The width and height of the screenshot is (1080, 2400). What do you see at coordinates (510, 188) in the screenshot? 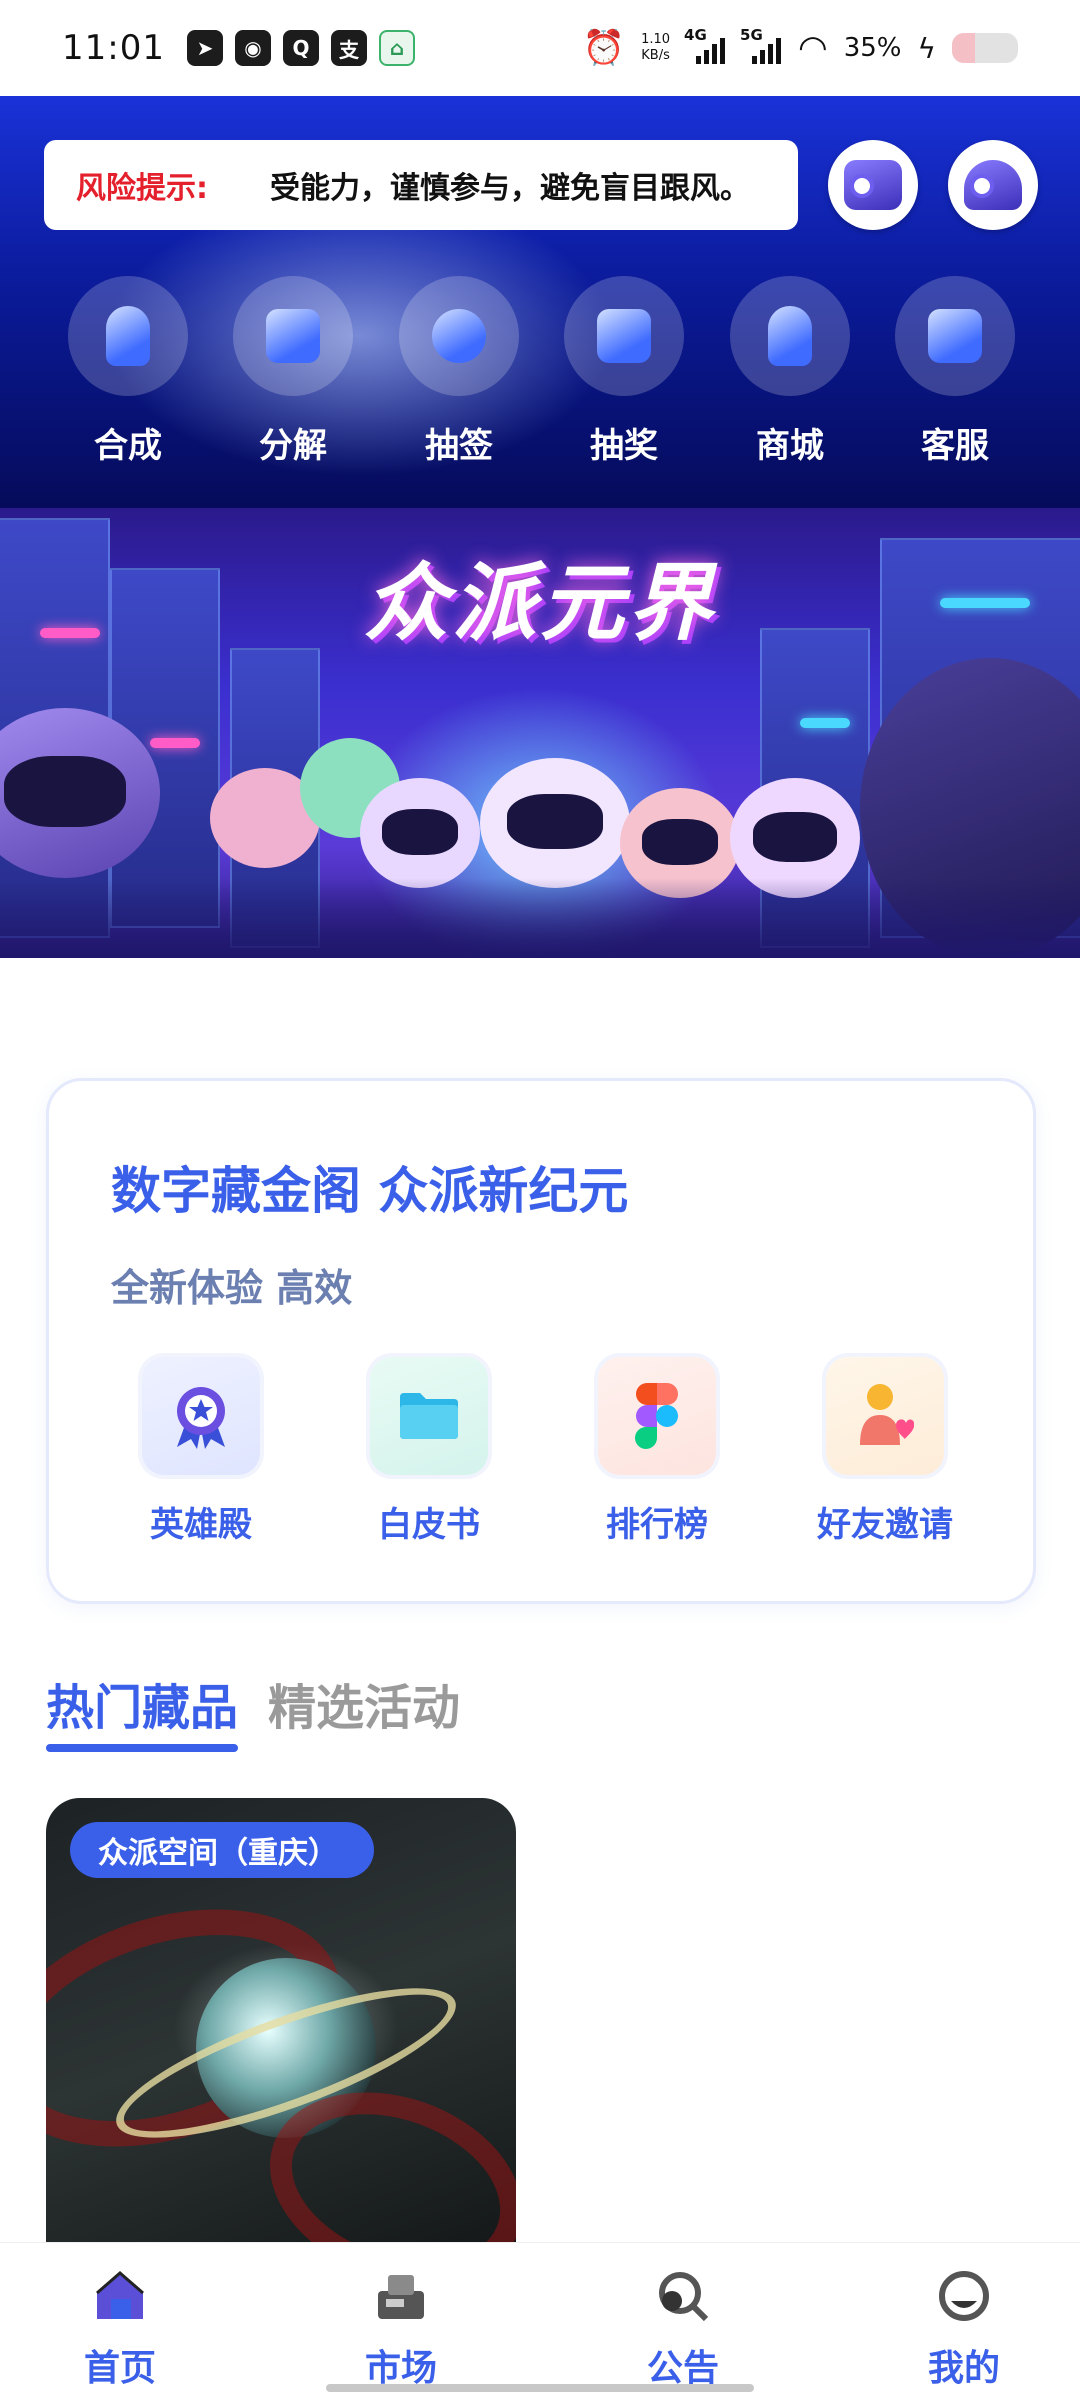
I see `risk-marquee-text: 受能力，谨慎参与，避免盲目跟风。` at bounding box center [510, 188].